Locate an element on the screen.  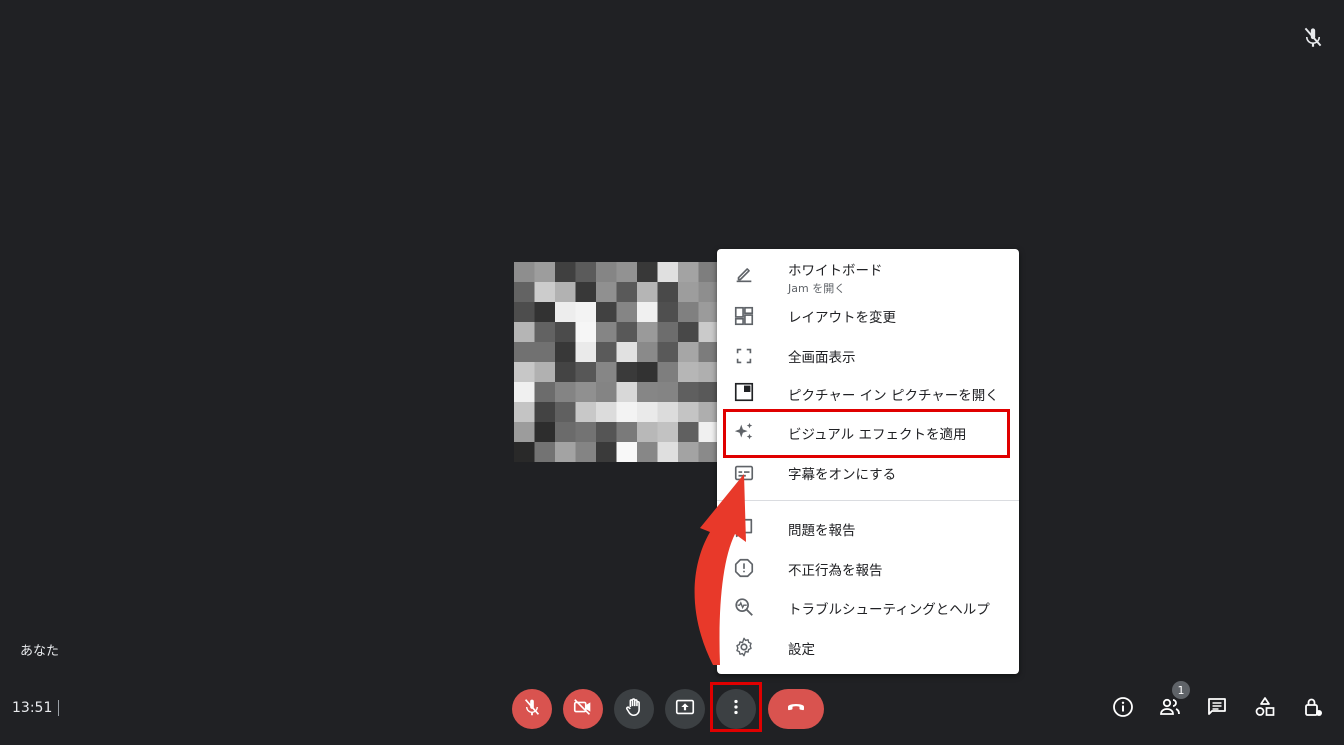
layout-icon is located at coordinates (745, 317).